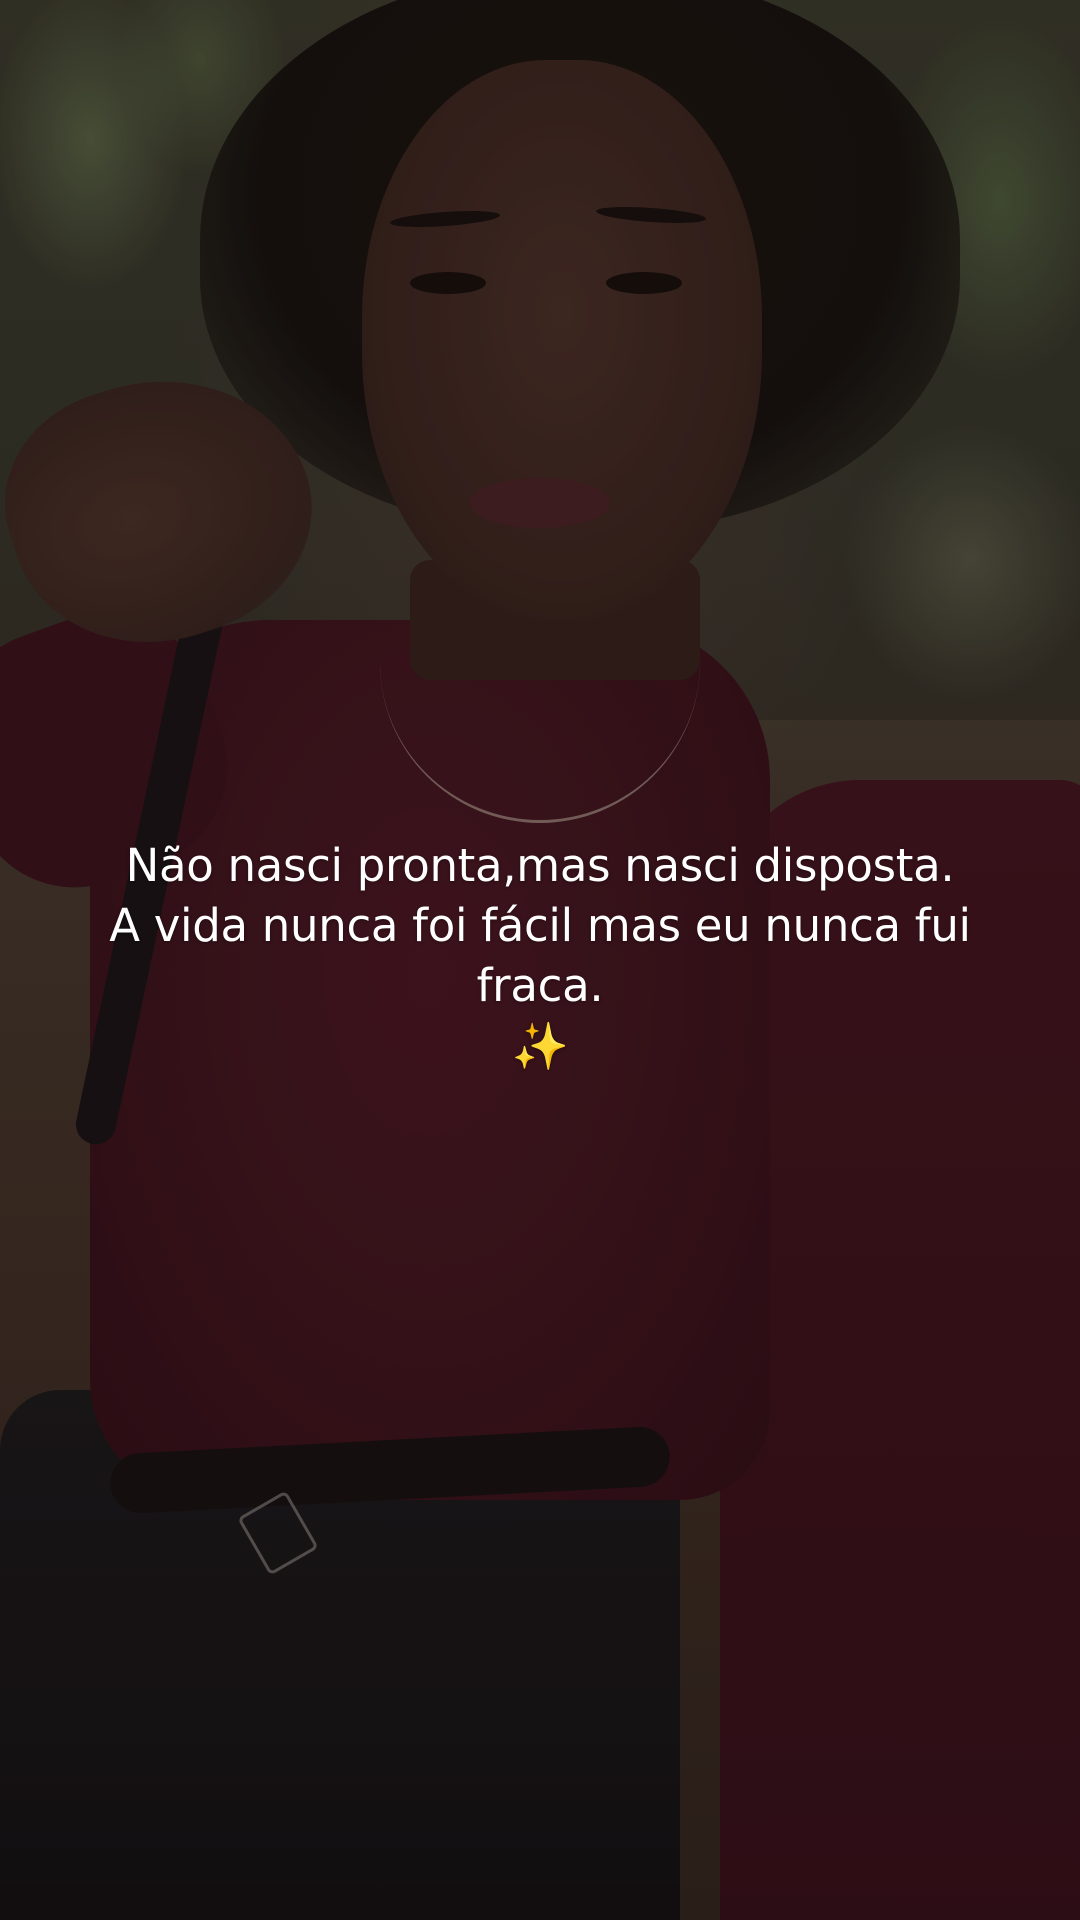 The image size is (1080, 1920). What do you see at coordinates (540, 985) in the screenshot?
I see `caption-line-3: fraca.` at bounding box center [540, 985].